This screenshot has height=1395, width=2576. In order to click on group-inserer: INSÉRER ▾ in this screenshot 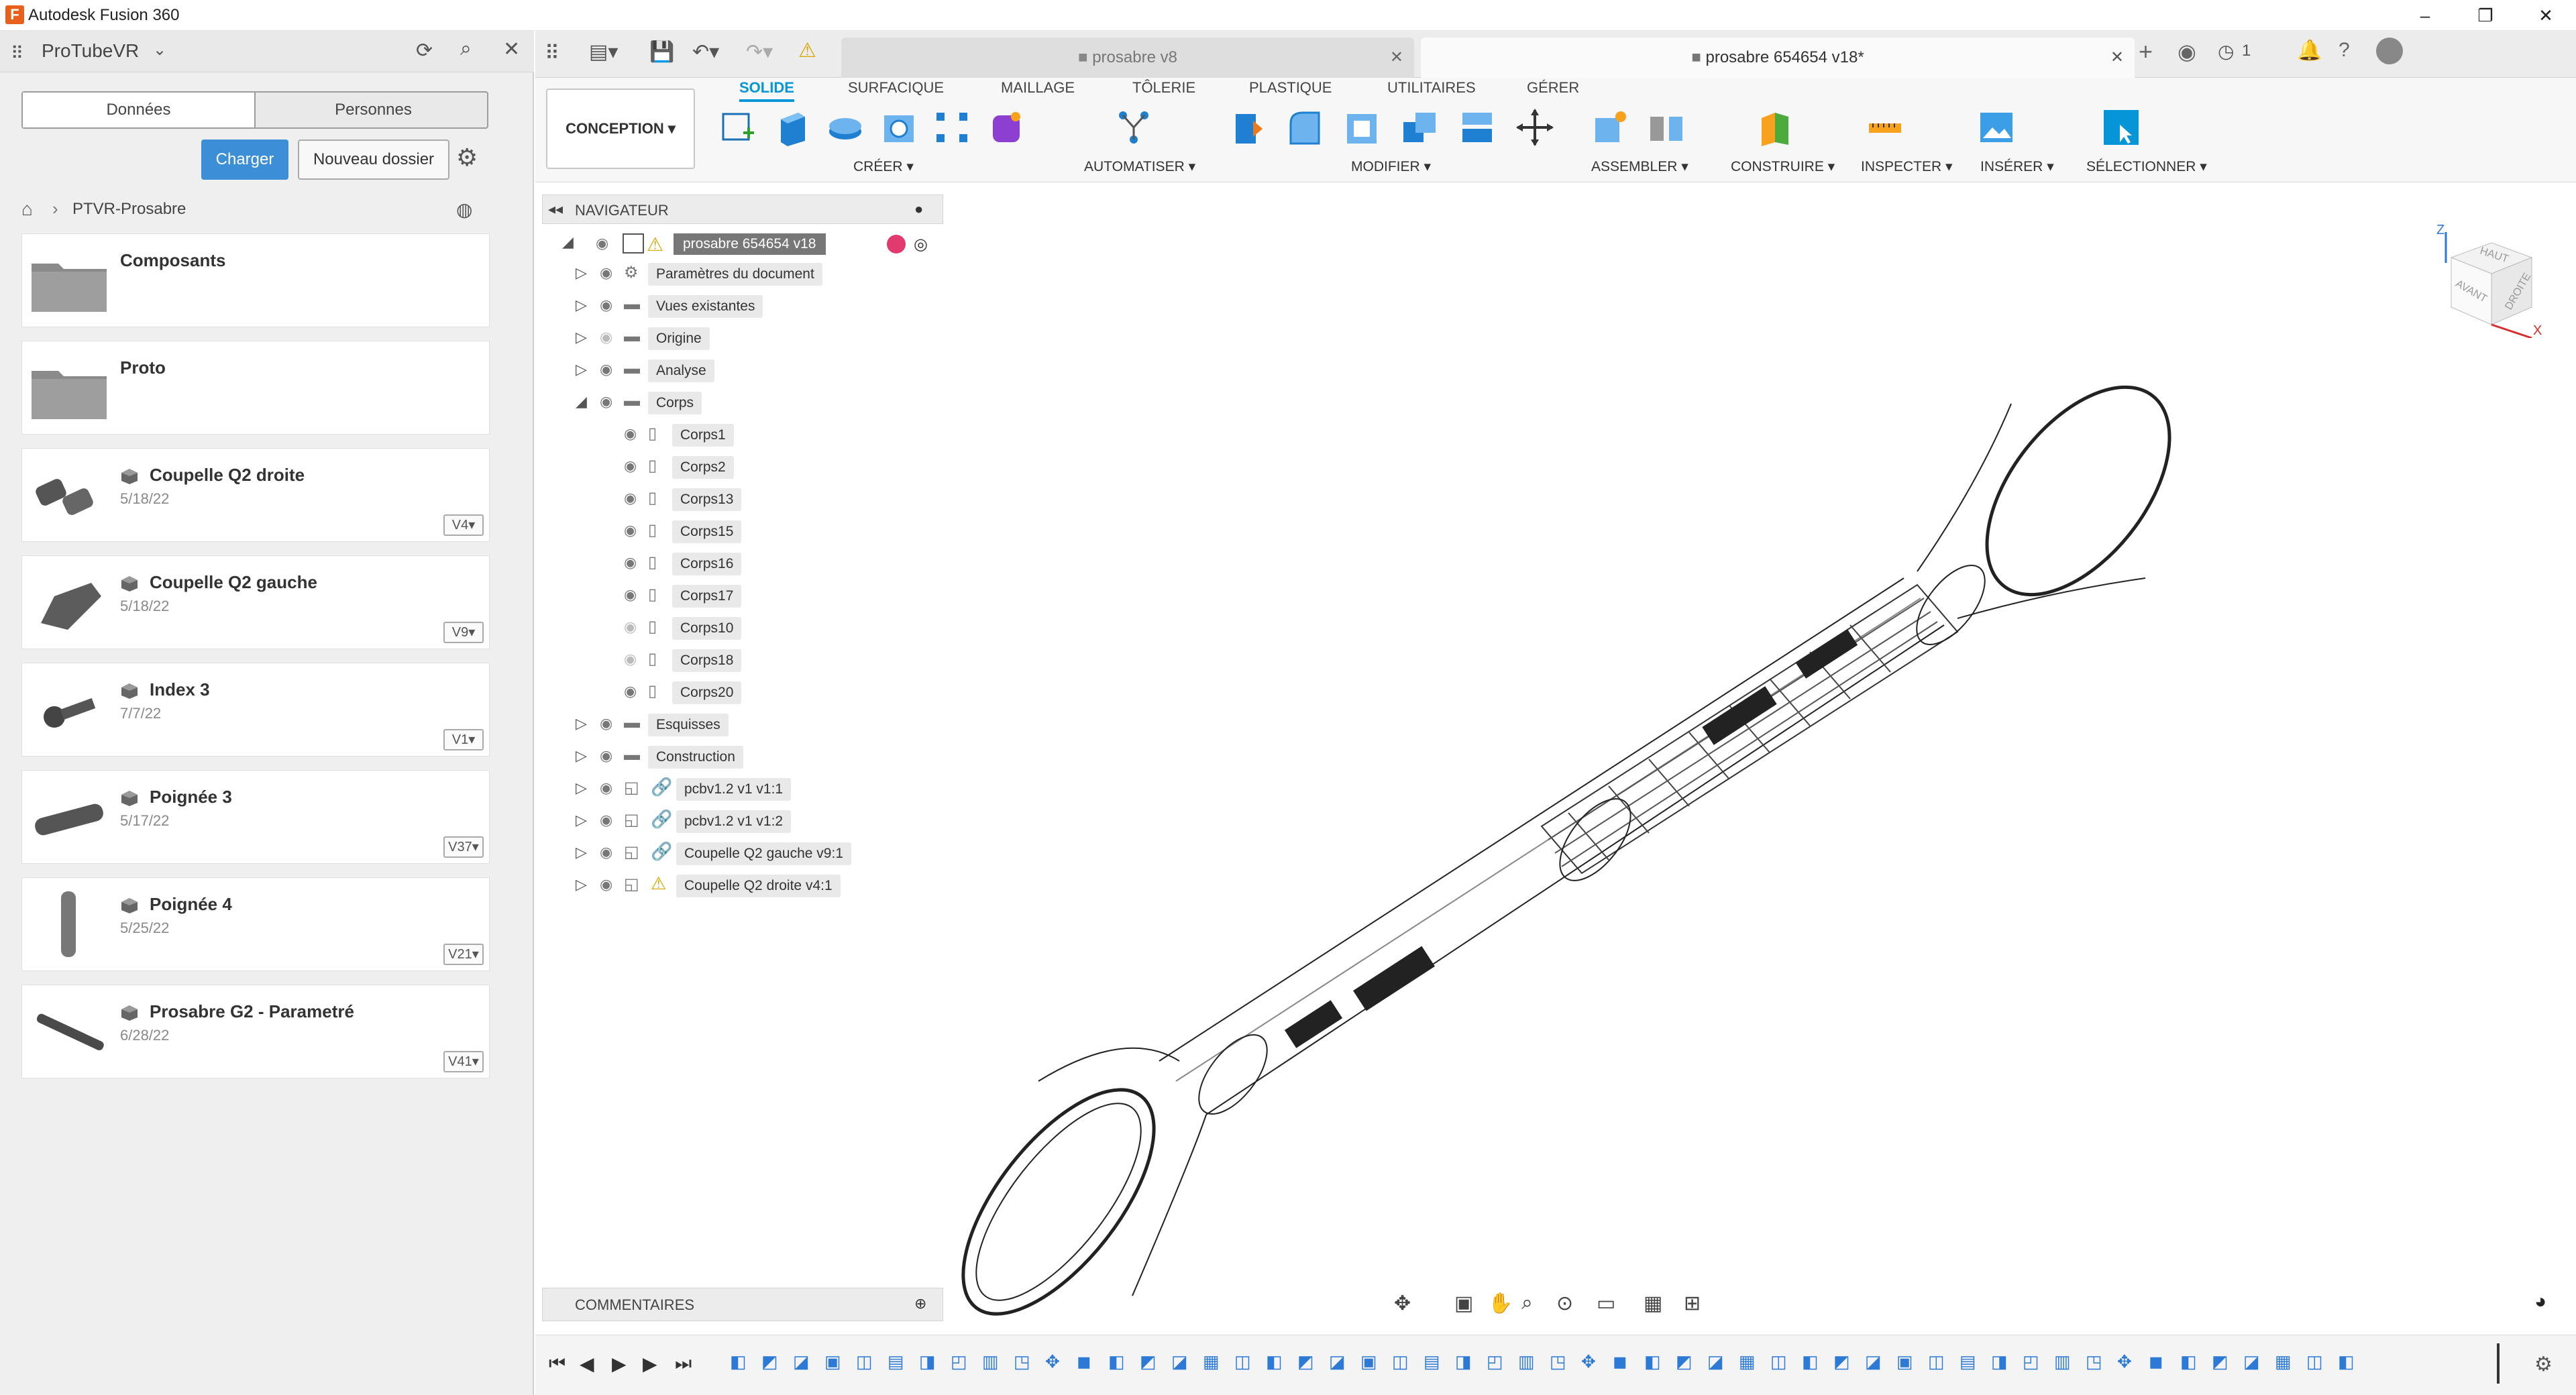, I will do `click(2017, 166)`.